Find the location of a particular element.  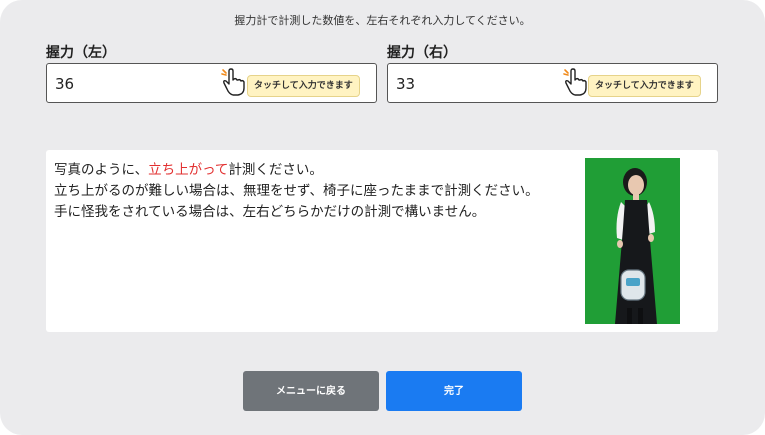

standing-person-image is located at coordinates (632, 241).